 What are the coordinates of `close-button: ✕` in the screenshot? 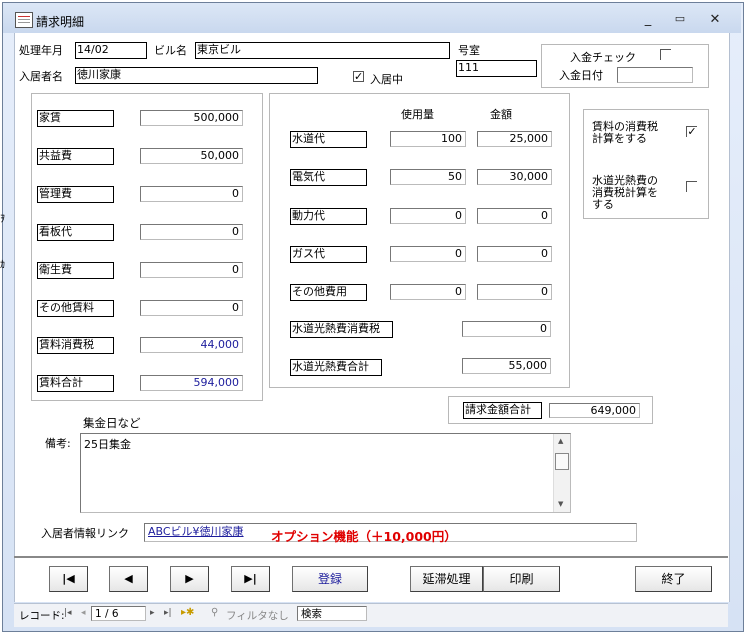 It's located at (715, 20).